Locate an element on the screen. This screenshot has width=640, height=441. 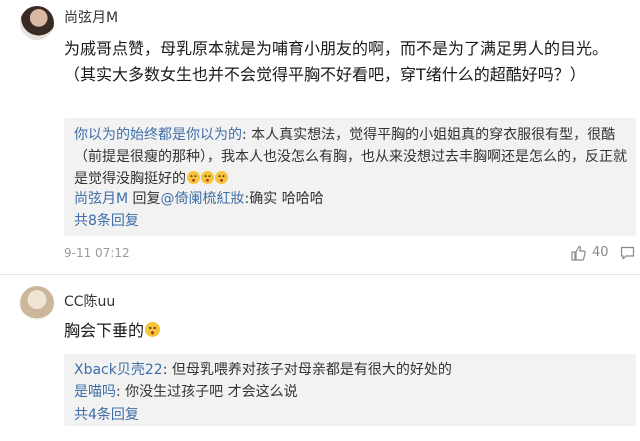
comment-text-content: 胸会下垂的 is located at coordinates (104, 330).